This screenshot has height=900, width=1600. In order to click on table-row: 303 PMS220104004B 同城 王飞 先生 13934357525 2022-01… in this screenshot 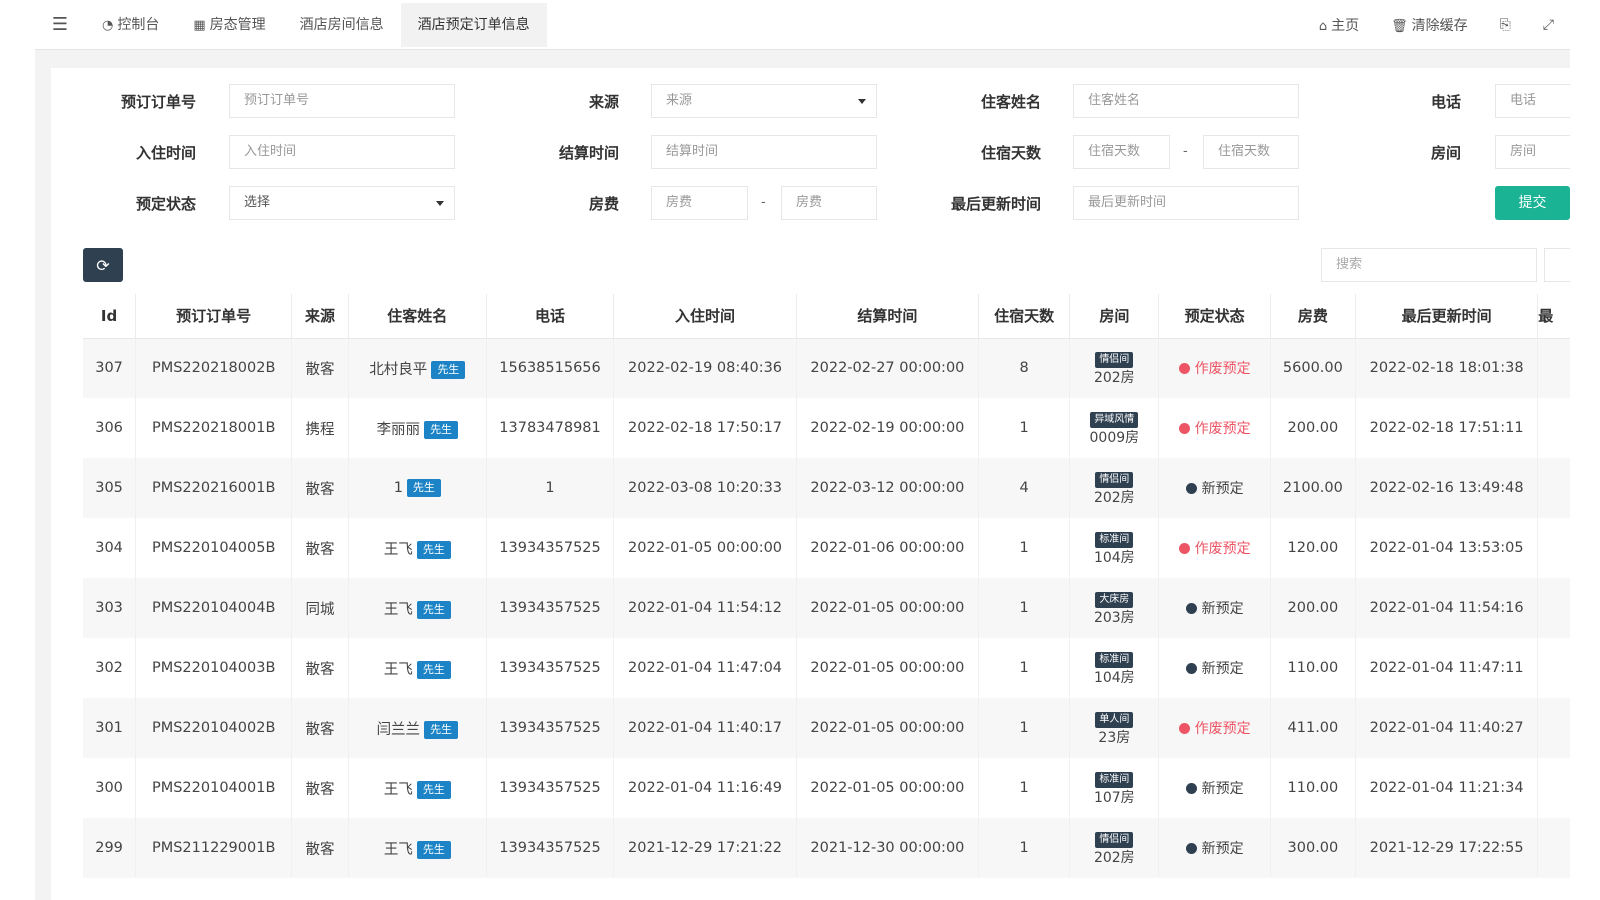, I will do `click(826, 608)`.